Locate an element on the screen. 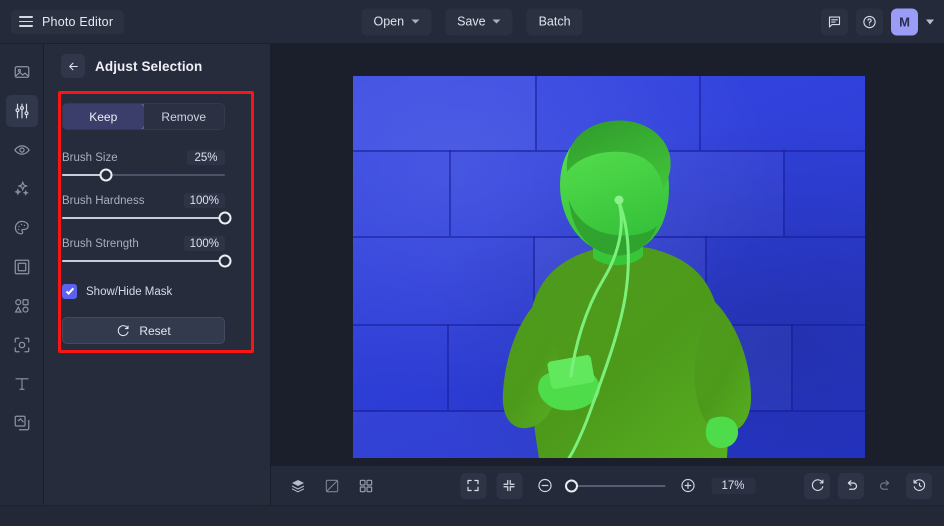 This screenshot has width=944, height=526. rail-item-elements is located at coordinates (22, 306).